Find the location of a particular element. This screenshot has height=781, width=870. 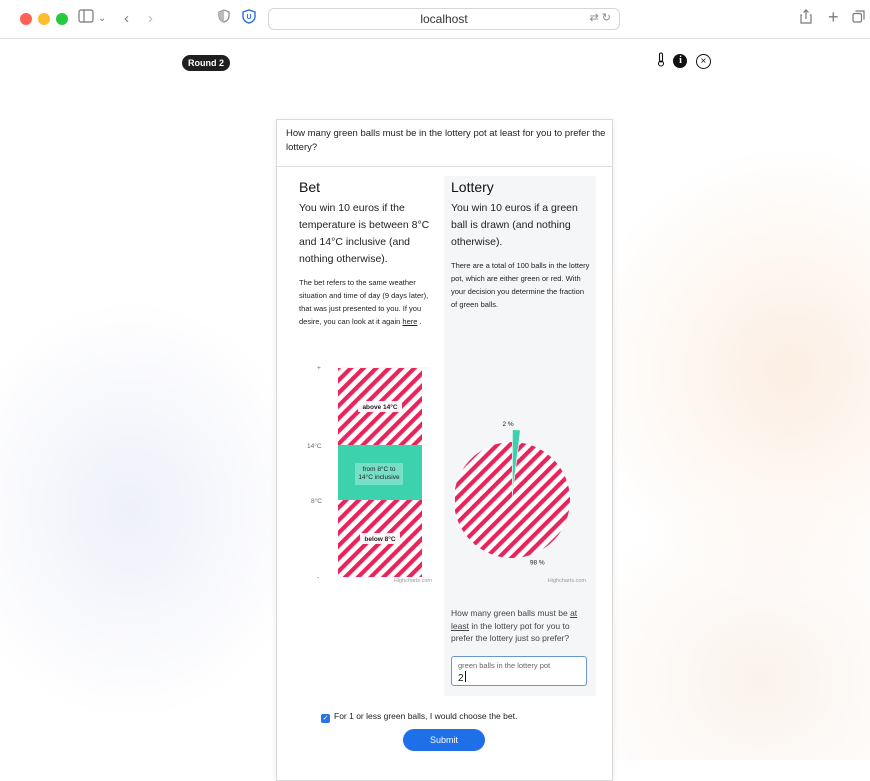

label-below-8: below 8°C is located at coordinates (379, 539).